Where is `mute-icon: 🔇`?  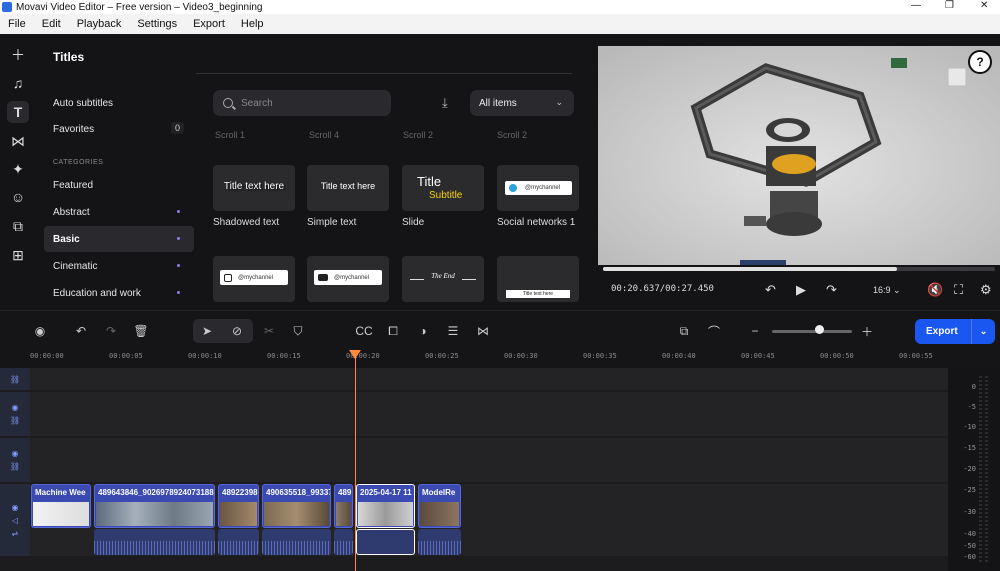
mute-icon: 🔇 is located at coordinates (935, 290).